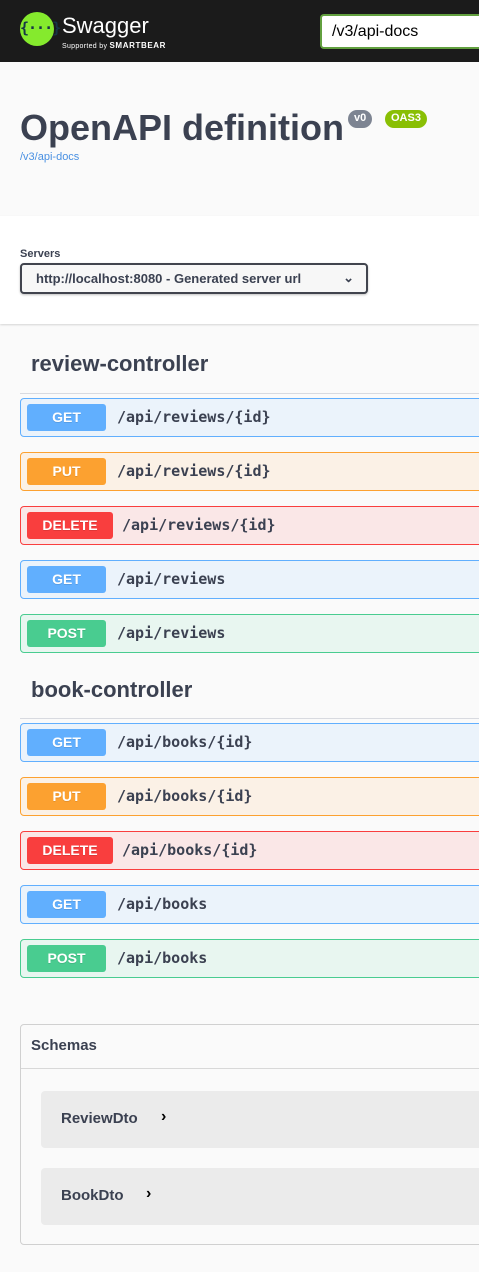 The image size is (479, 1272). I want to click on operation-get-book-by-id: GET /api/books/{id}, so click(249, 742).